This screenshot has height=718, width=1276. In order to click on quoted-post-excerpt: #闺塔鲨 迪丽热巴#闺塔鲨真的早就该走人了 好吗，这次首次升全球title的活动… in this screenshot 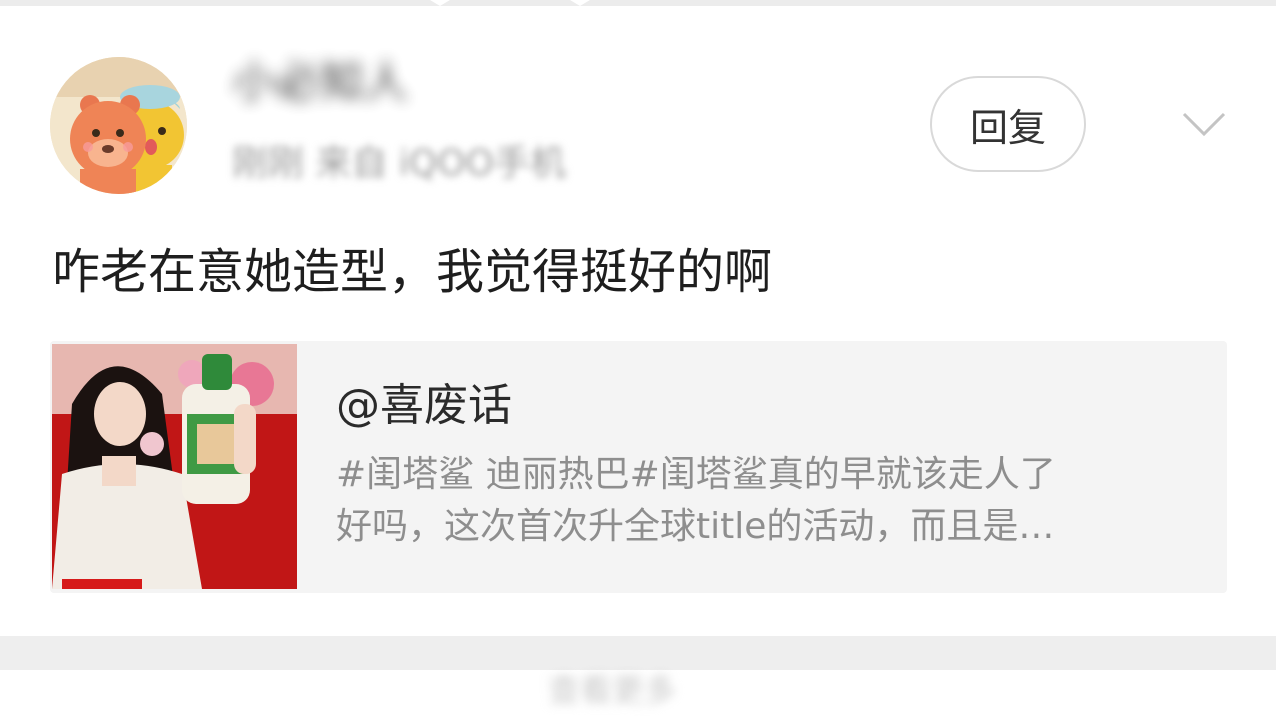, I will do `click(756, 501)`.